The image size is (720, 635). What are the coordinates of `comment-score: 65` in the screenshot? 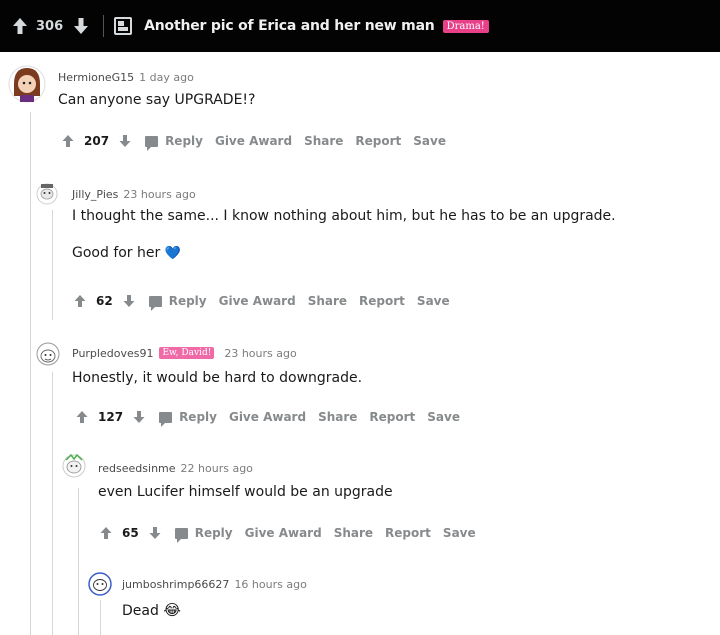 It's located at (130, 533).